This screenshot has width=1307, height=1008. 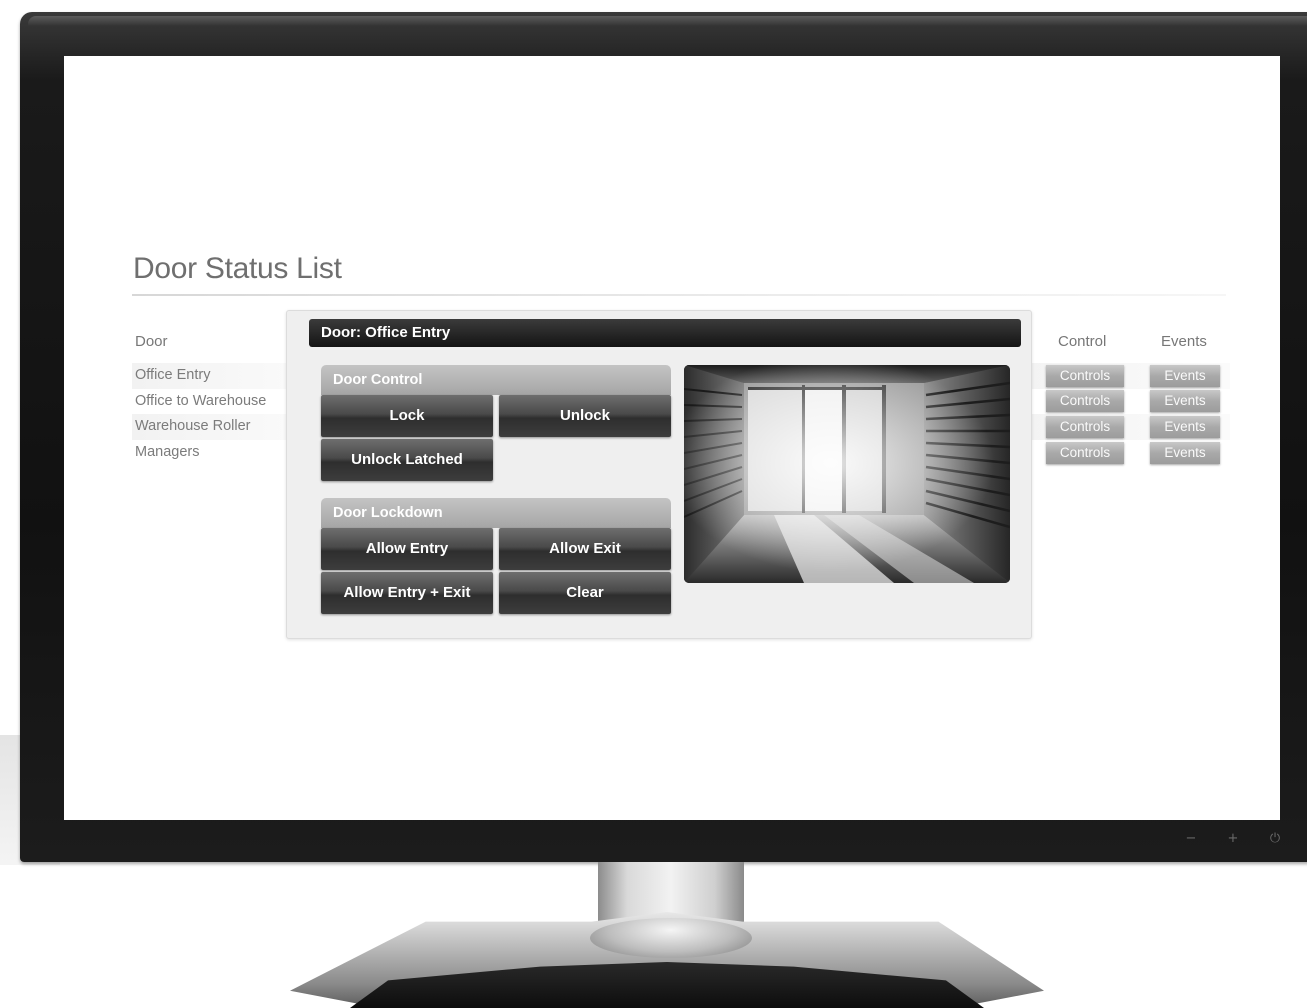 What do you see at coordinates (1085, 453) in the screenshot?
I see `controls-button-managers: Controls` at bounding box center [1085, 453].